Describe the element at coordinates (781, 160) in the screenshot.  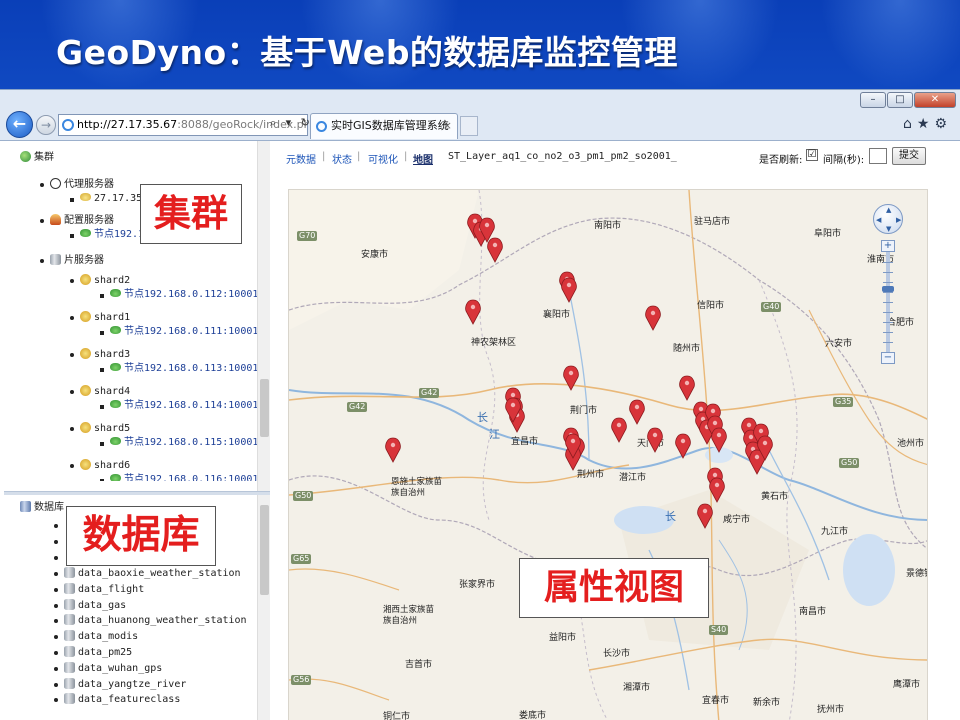
I see `refresh-label: 是否刷新:` at that location.